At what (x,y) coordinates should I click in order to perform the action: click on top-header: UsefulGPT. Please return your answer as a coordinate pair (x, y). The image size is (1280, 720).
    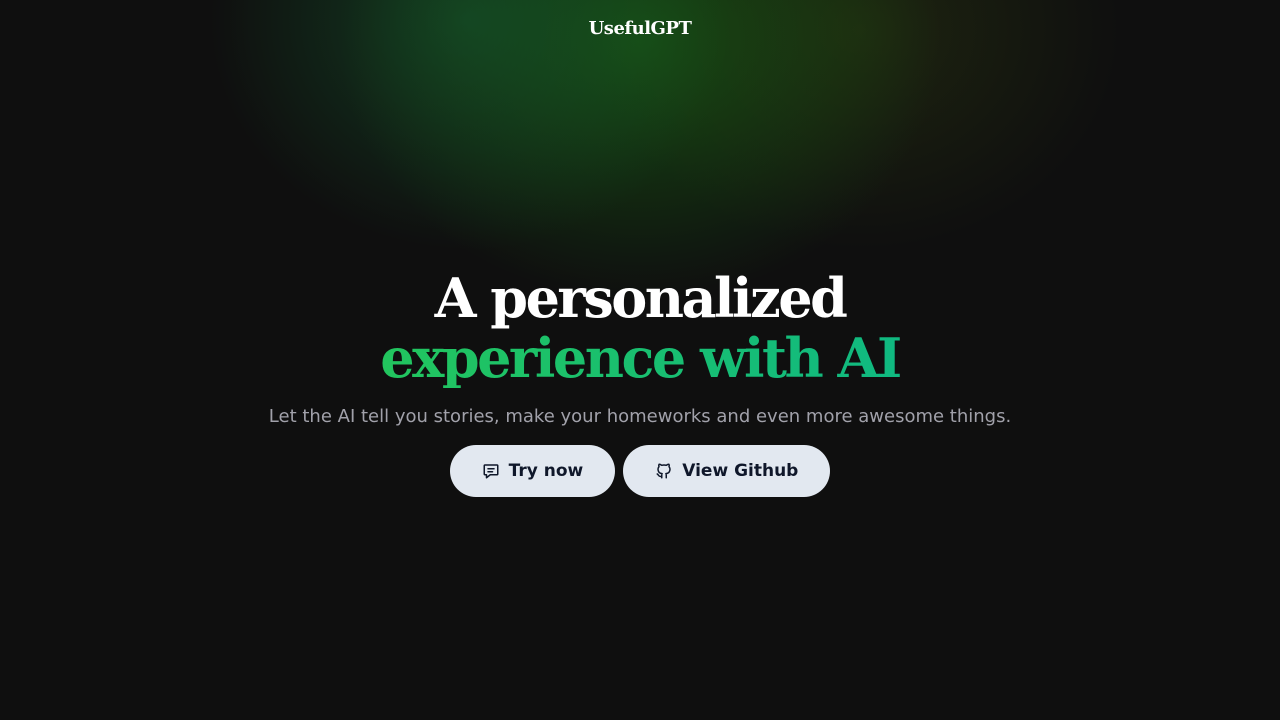
    Looking at the image, I should click on (640, 28).